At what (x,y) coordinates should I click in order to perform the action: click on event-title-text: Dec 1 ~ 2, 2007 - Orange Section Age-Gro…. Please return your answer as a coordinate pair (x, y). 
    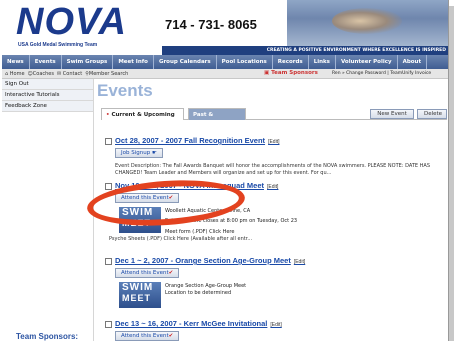
    Looking at the image, I should click on (203, 260).